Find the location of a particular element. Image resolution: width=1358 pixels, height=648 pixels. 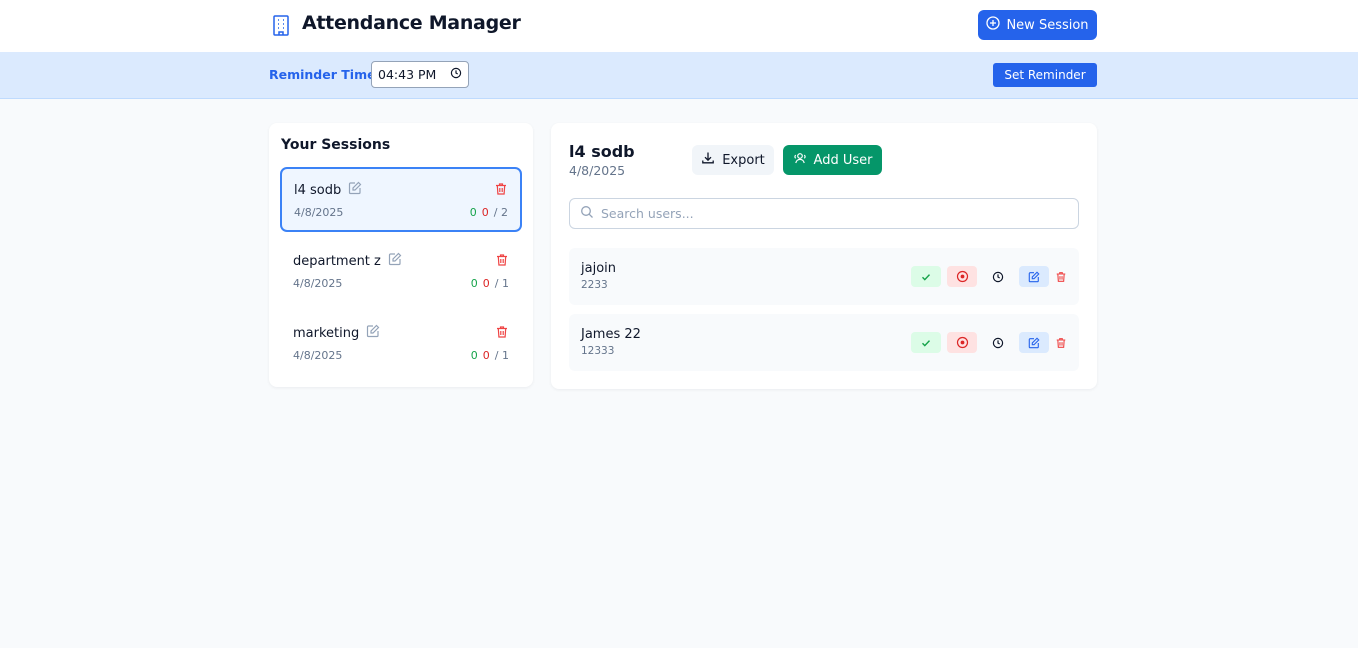

new-session-button: New Session is located at coordinates (1037, 25).